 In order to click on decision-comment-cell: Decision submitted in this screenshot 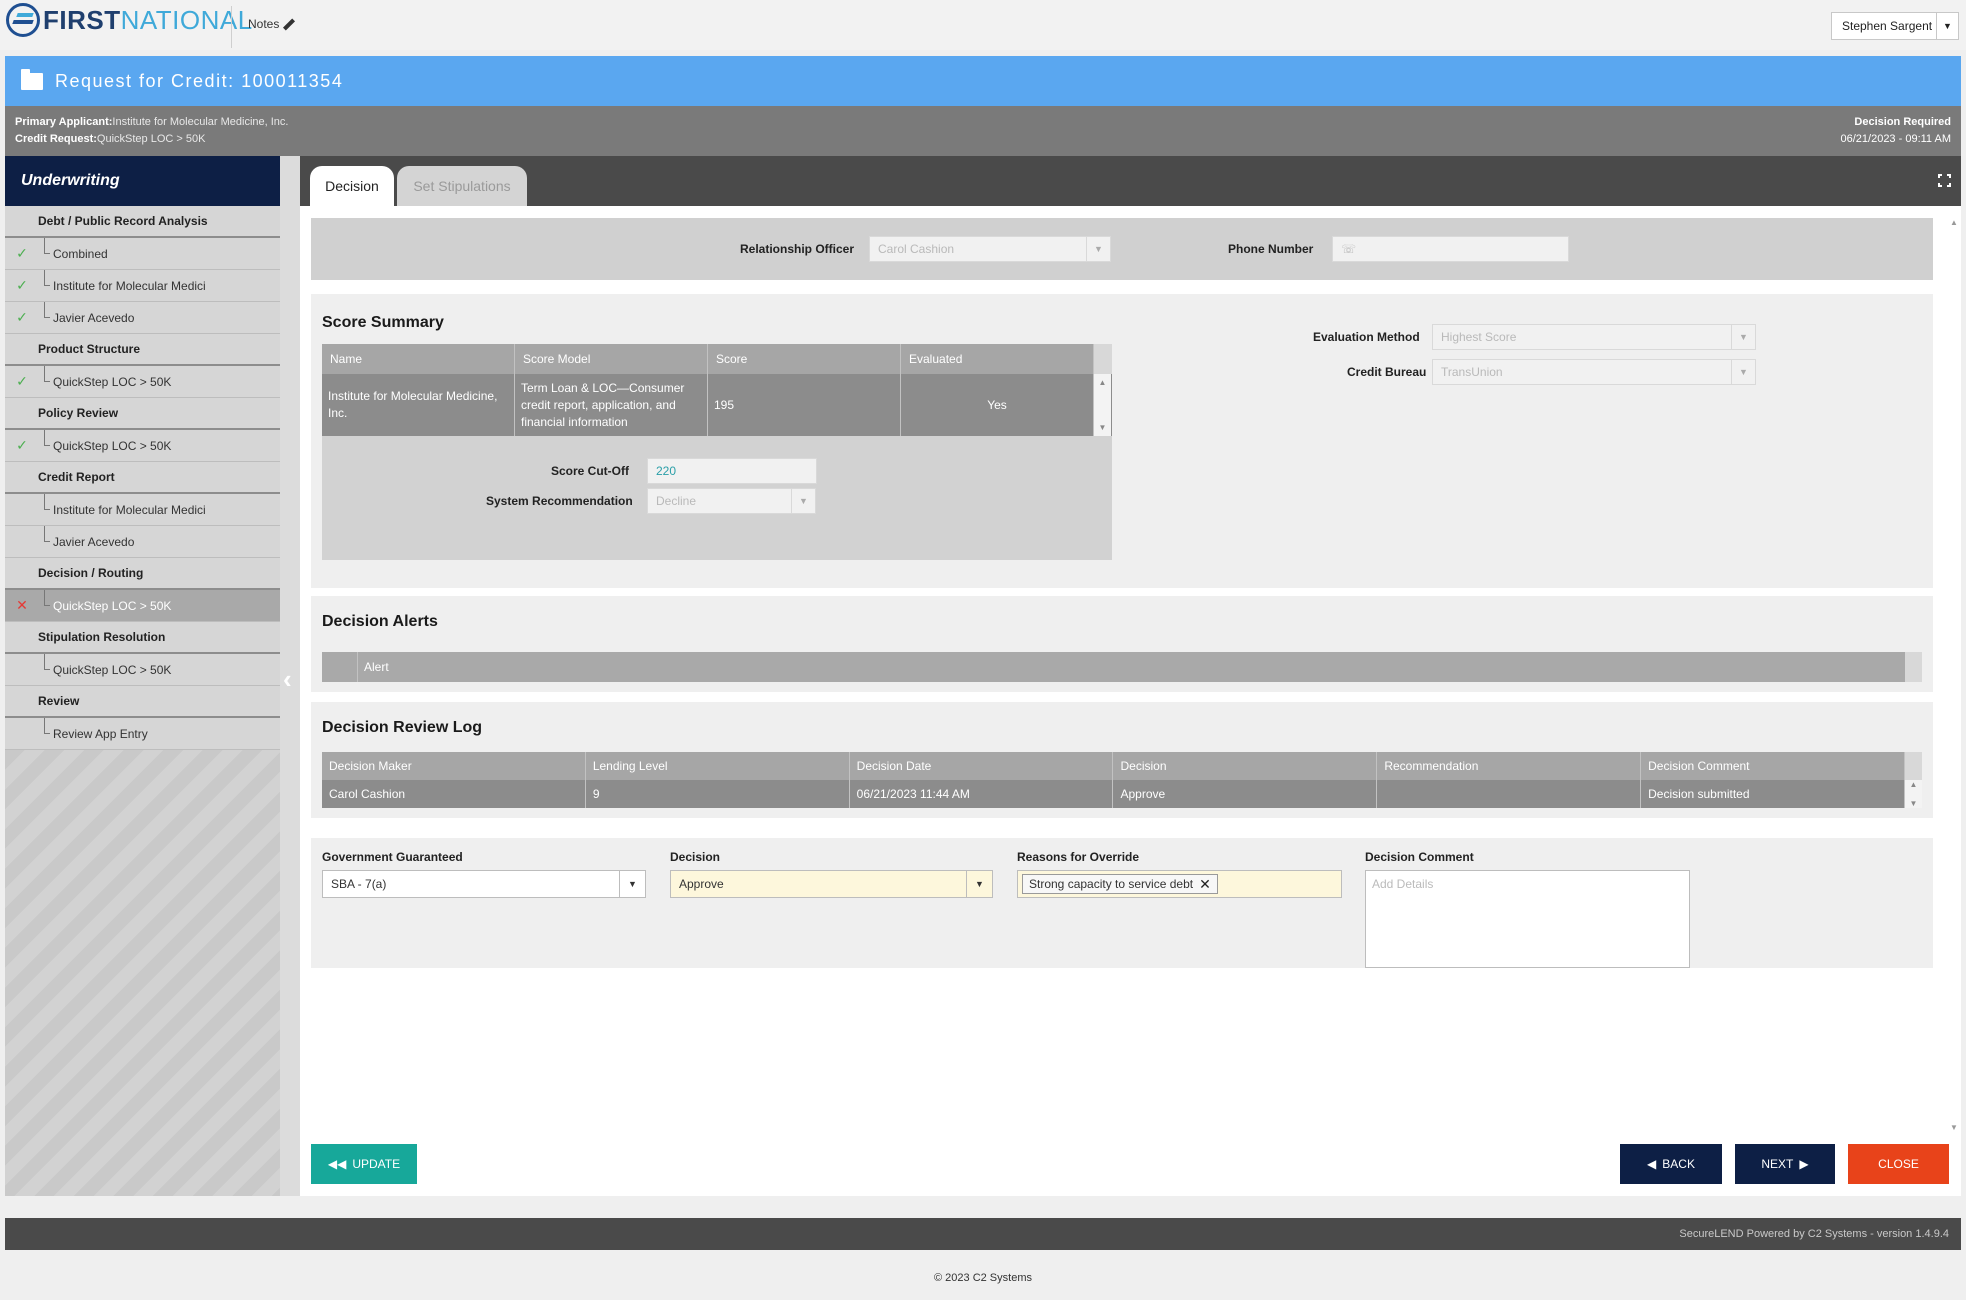, I will do `click(1773, 794)`.